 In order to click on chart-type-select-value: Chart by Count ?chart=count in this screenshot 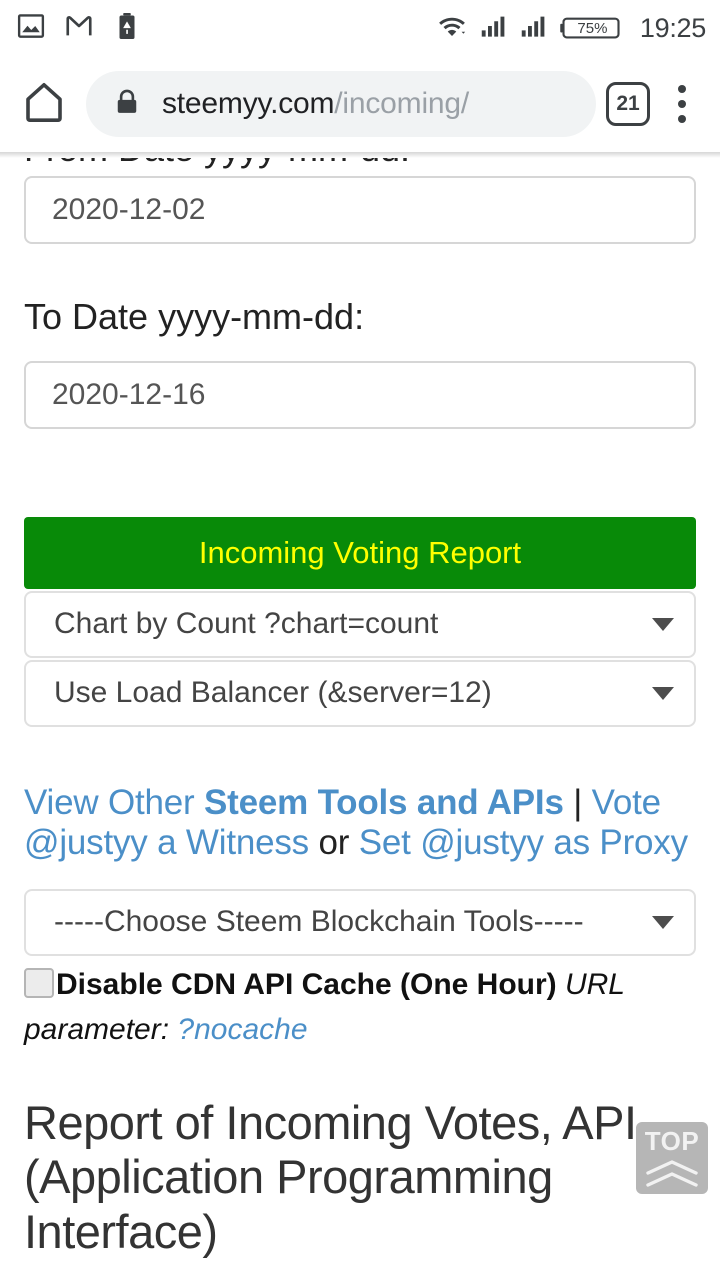, I will do `click(246, 624)`.